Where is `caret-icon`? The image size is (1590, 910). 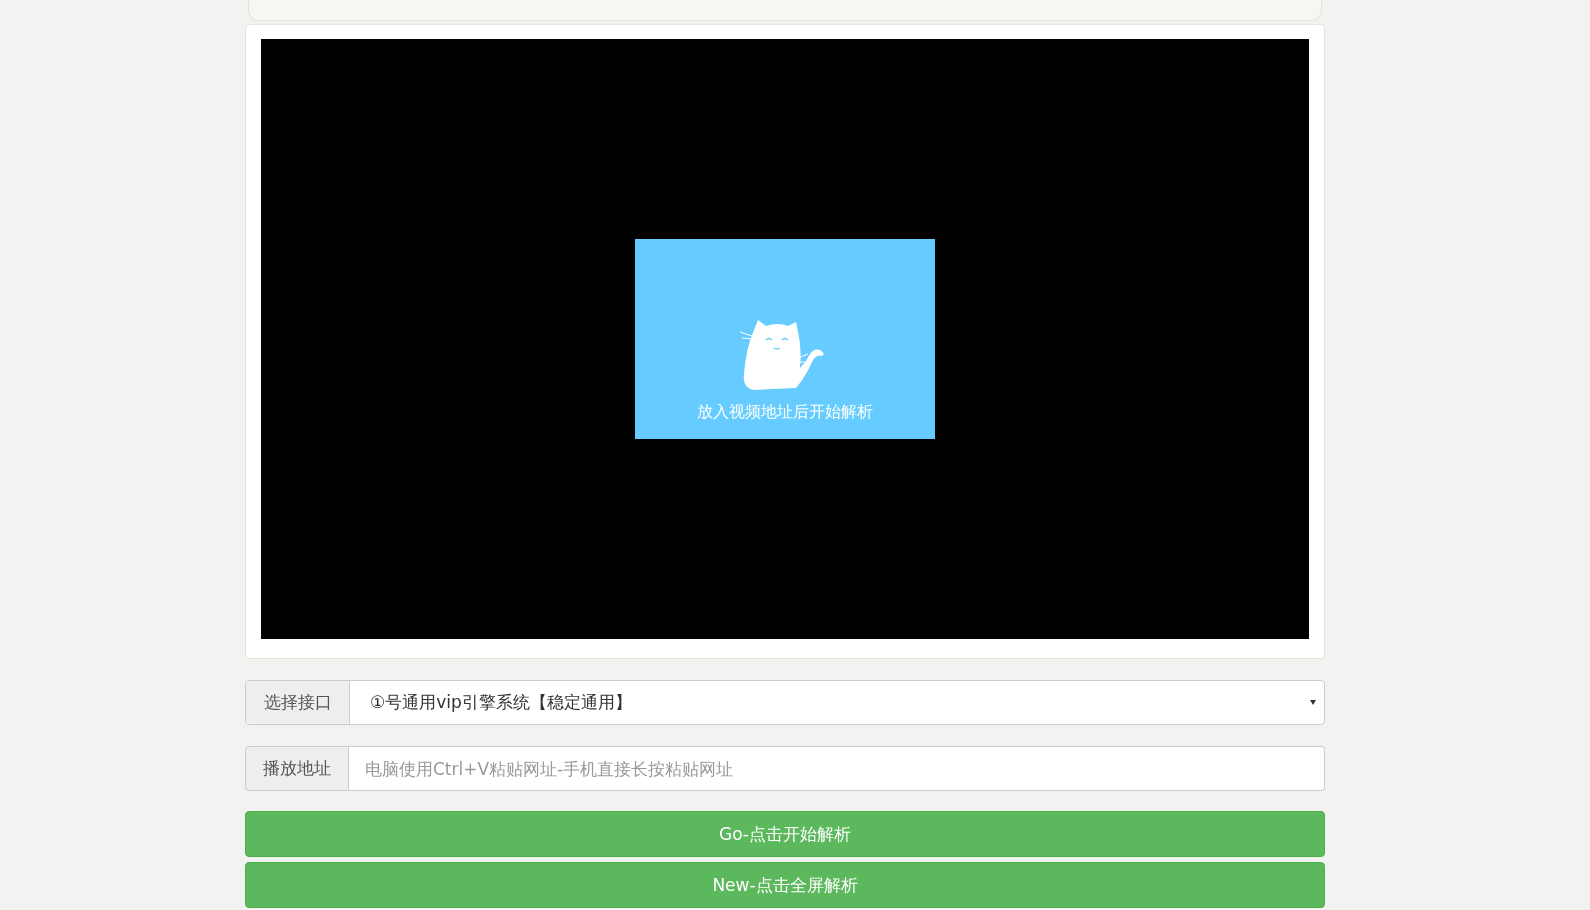 caret-icon is located at coordinates (1313, 702).